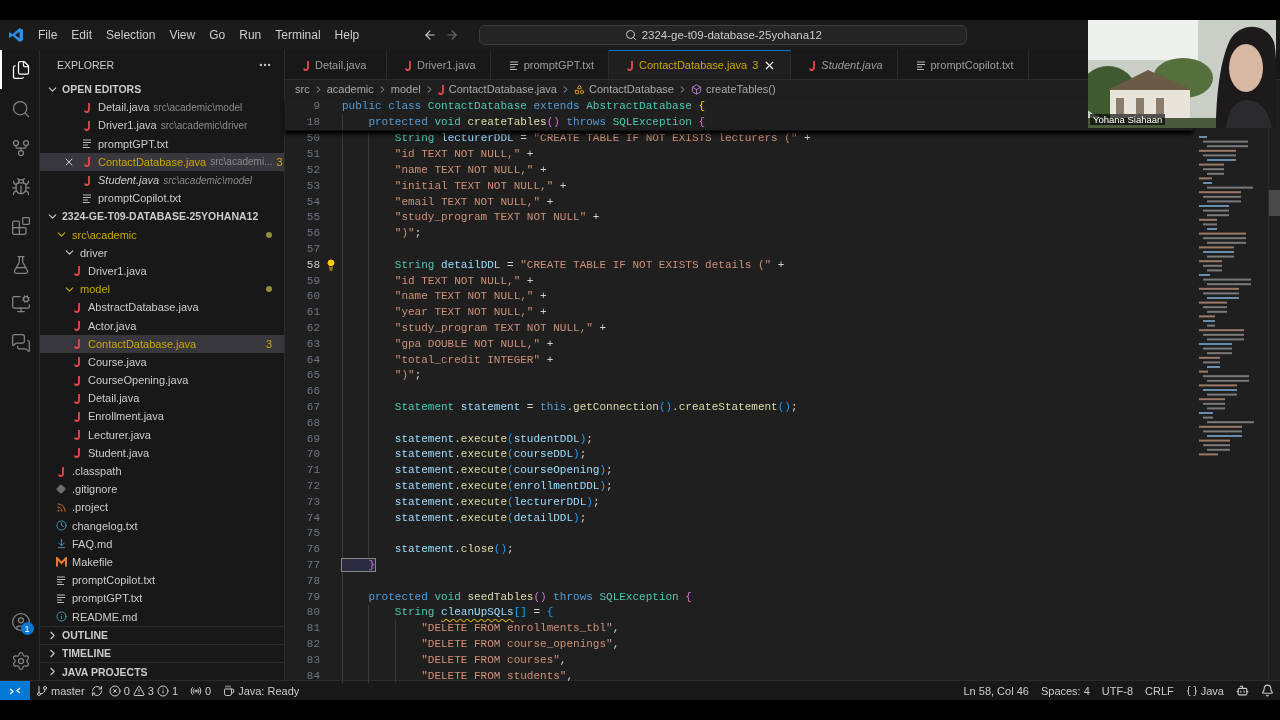 This screenshot has height=720, width=1280. I want to click on remote-button, so click(15, 690).